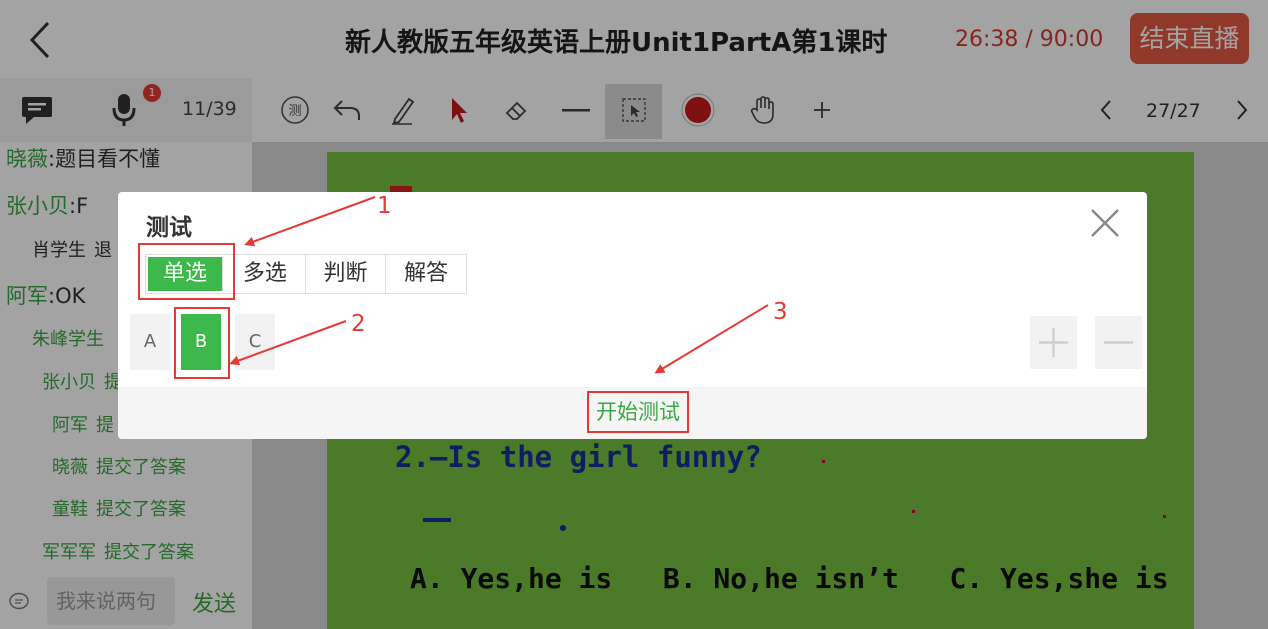 Image resolution: width=1268 pixels, height=629 pixels. Describe the element at coordinates (638, 412) in the screenshot. I see `start-quiz-button: 开始测试` at that location.